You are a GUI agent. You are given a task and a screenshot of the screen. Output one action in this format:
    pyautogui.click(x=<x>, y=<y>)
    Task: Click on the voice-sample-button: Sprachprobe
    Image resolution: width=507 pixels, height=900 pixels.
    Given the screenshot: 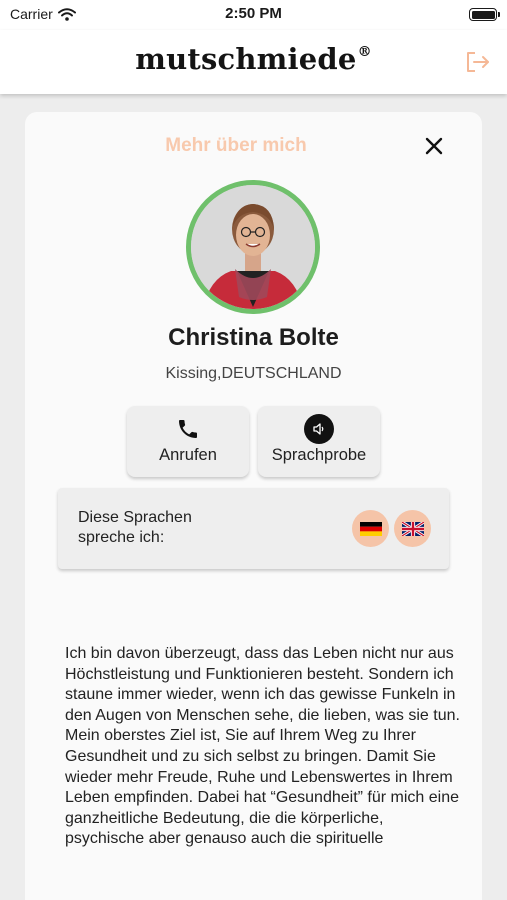 What is the action you would take?
    pyautogui.click(x=319, y=441)
    